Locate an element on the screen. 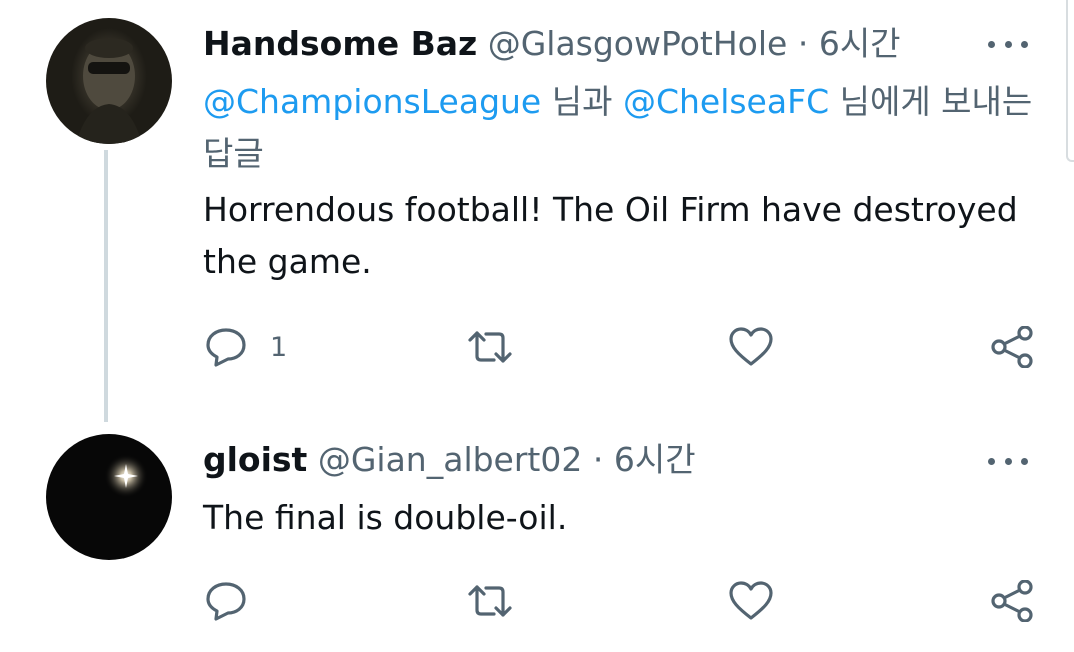 The height and width of the screenshot is (652, 1074). user-handle: @GlasgowPotHole is located at coordinates (638, 43).